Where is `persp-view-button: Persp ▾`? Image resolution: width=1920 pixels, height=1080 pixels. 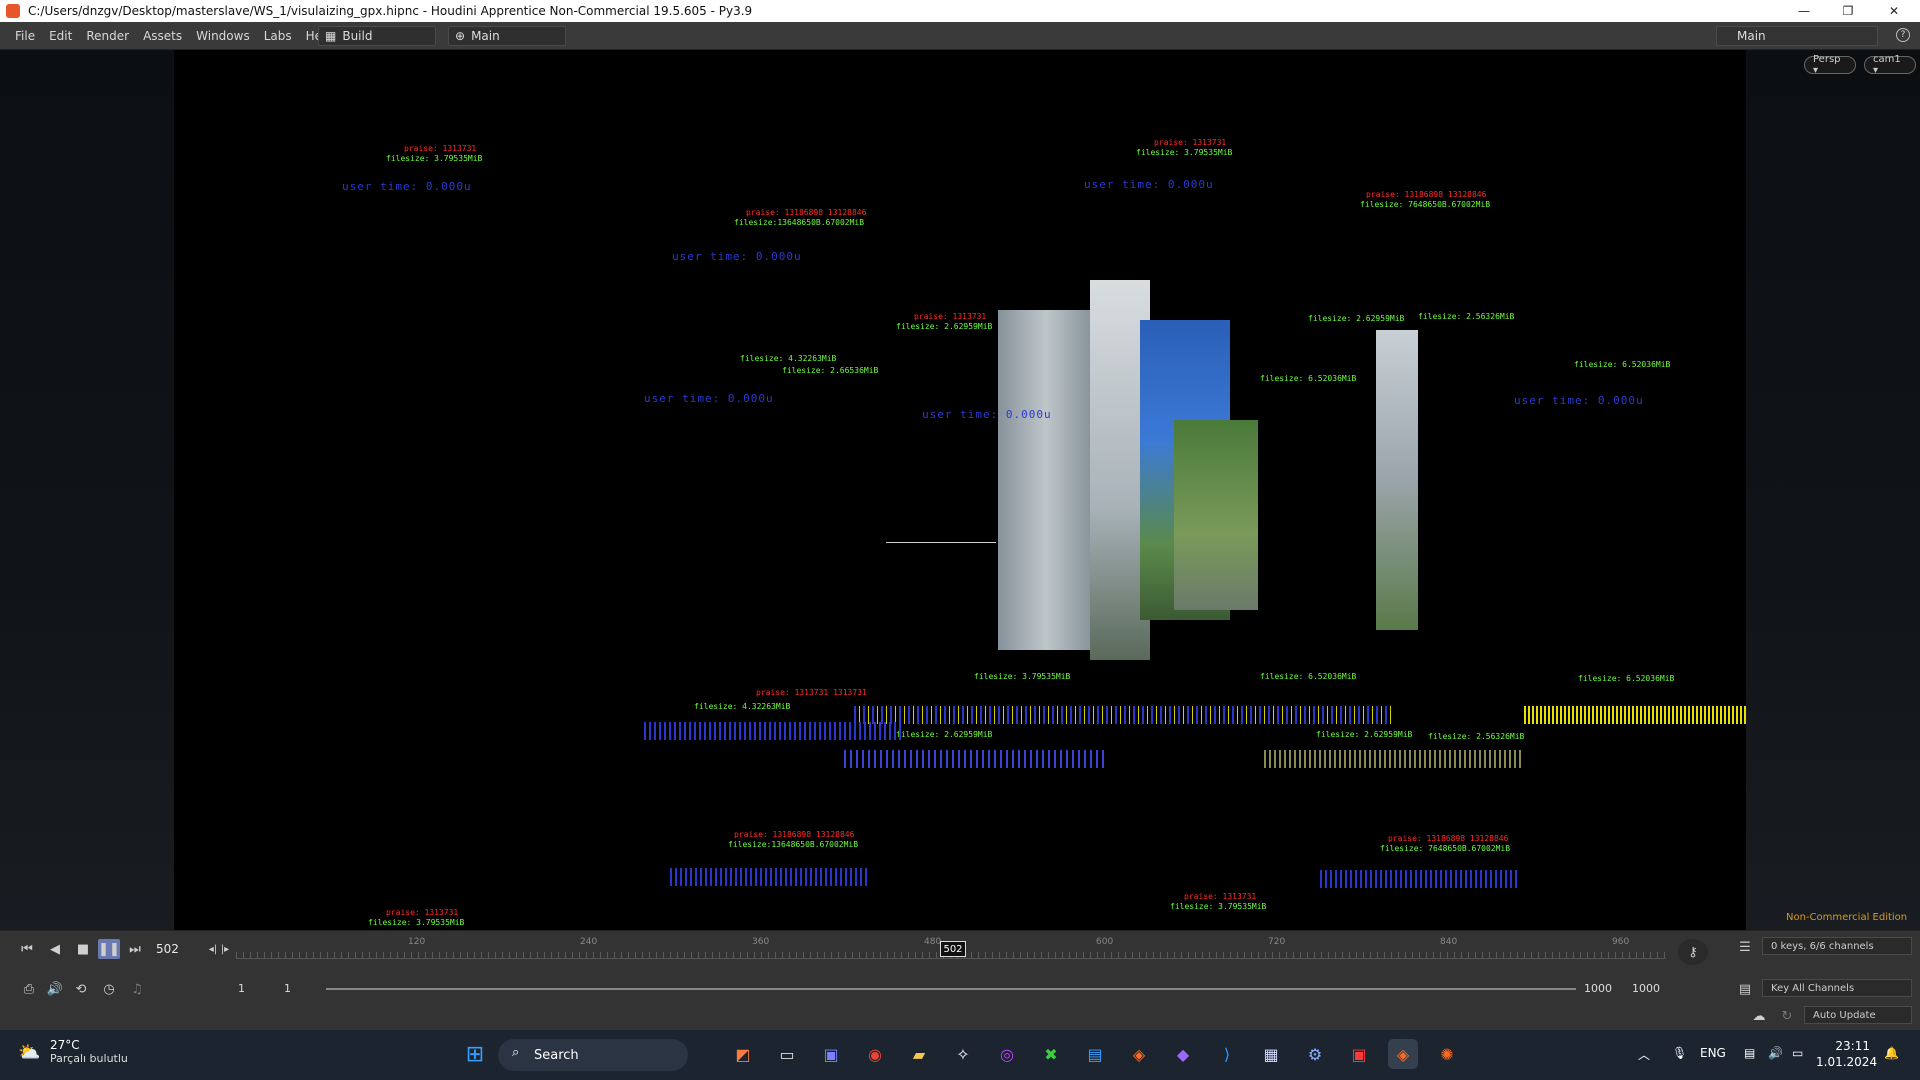
persp-view-button: Persp ▾ is located at coordinates (1830, 65).